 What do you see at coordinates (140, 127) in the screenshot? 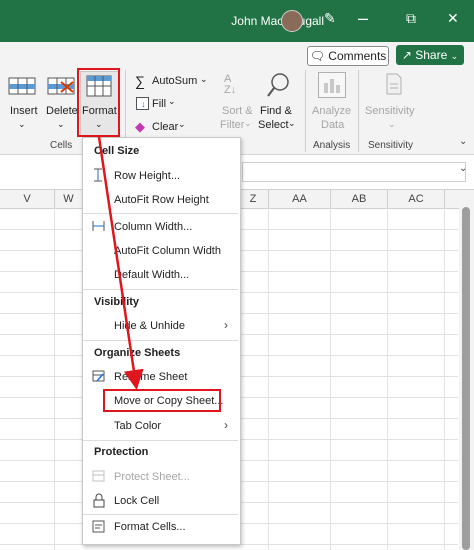
I see `eraser-icon: ◆` at bounding box center [140, 127].